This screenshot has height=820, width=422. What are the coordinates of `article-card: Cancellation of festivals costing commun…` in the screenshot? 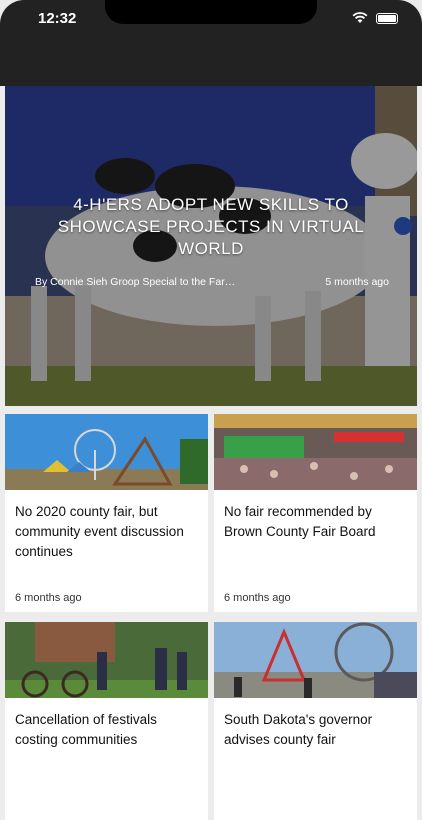 It's located at (106, 721).